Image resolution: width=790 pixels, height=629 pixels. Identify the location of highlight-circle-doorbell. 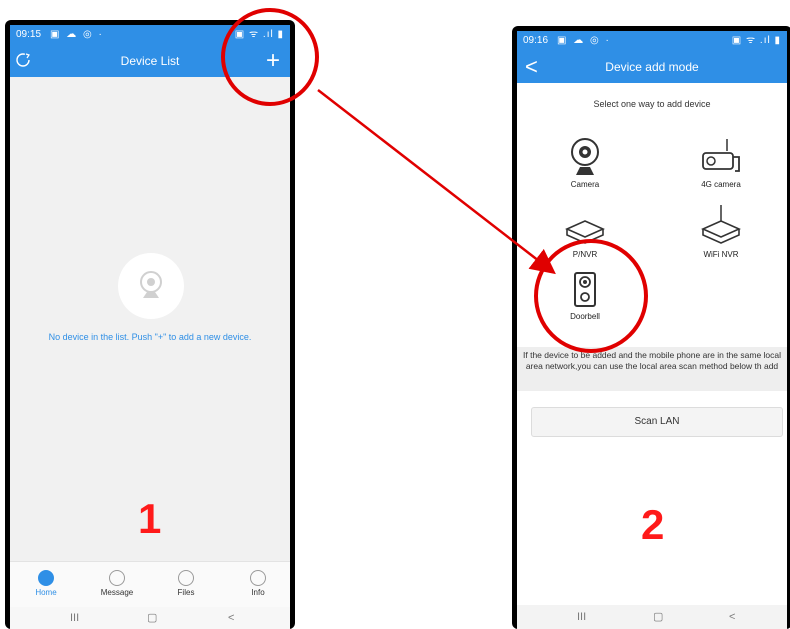
(591, 296).